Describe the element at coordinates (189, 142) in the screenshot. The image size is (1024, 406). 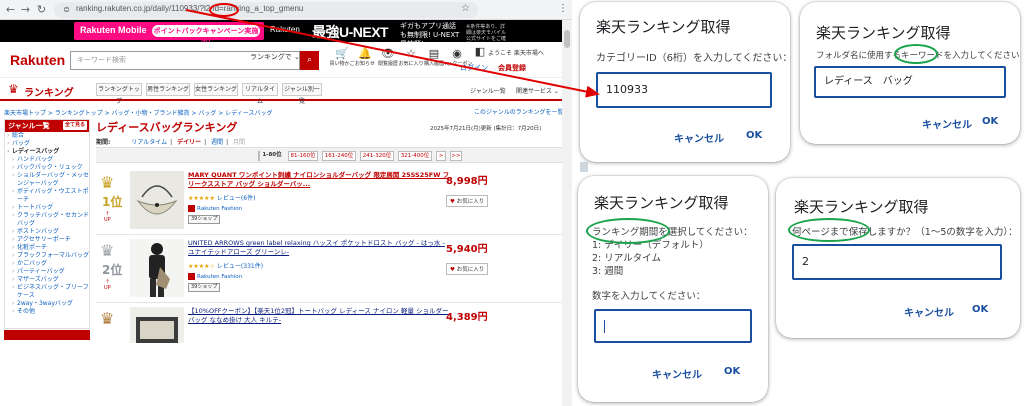
I see `period-daily: デイリー` at that location.